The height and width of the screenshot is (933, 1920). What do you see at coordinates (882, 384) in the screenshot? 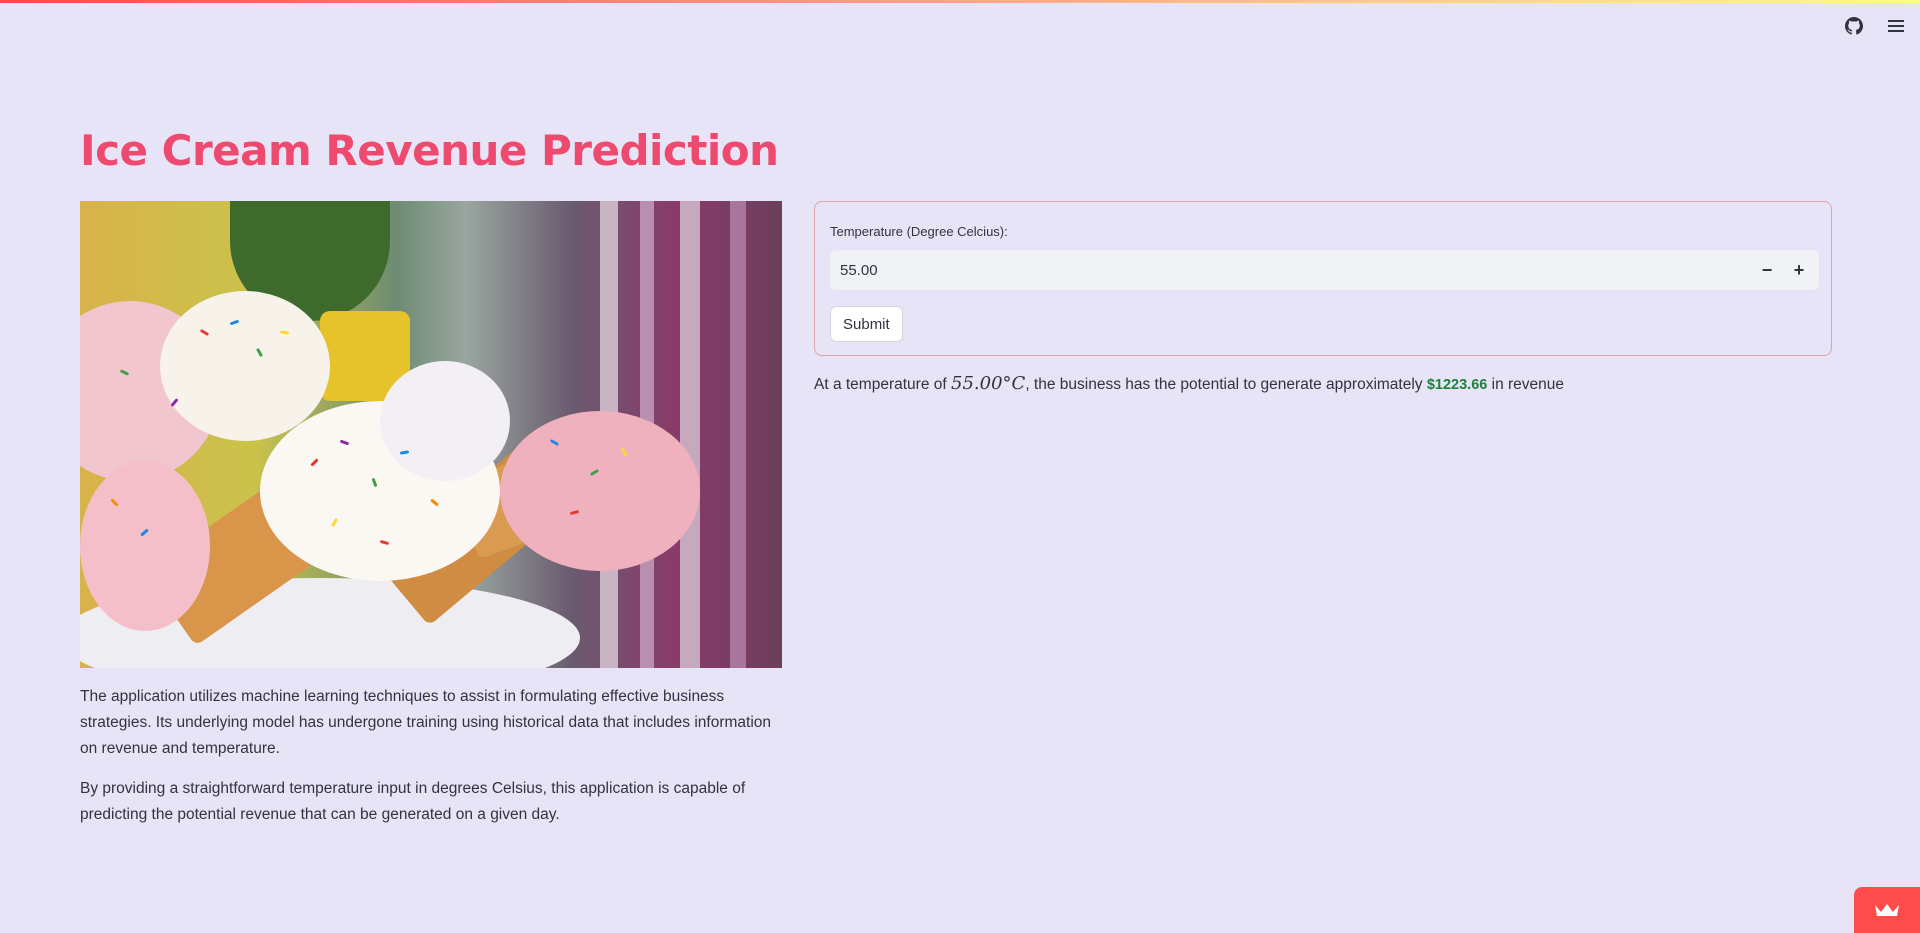
I see `result-prefix: At a temperature of` at bounding box center [882, 384].